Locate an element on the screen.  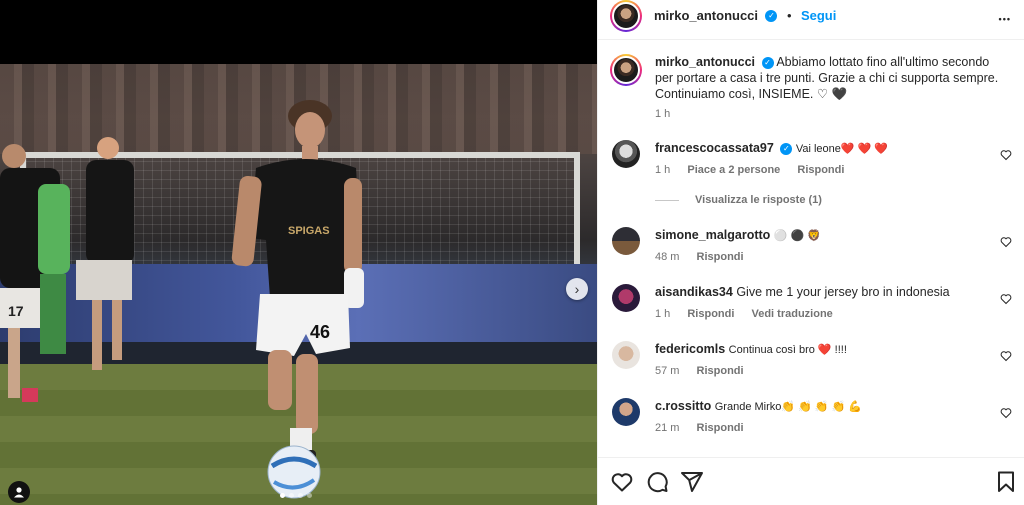
main-player: 46 SPIGAS is located at coordinates (297, 280).